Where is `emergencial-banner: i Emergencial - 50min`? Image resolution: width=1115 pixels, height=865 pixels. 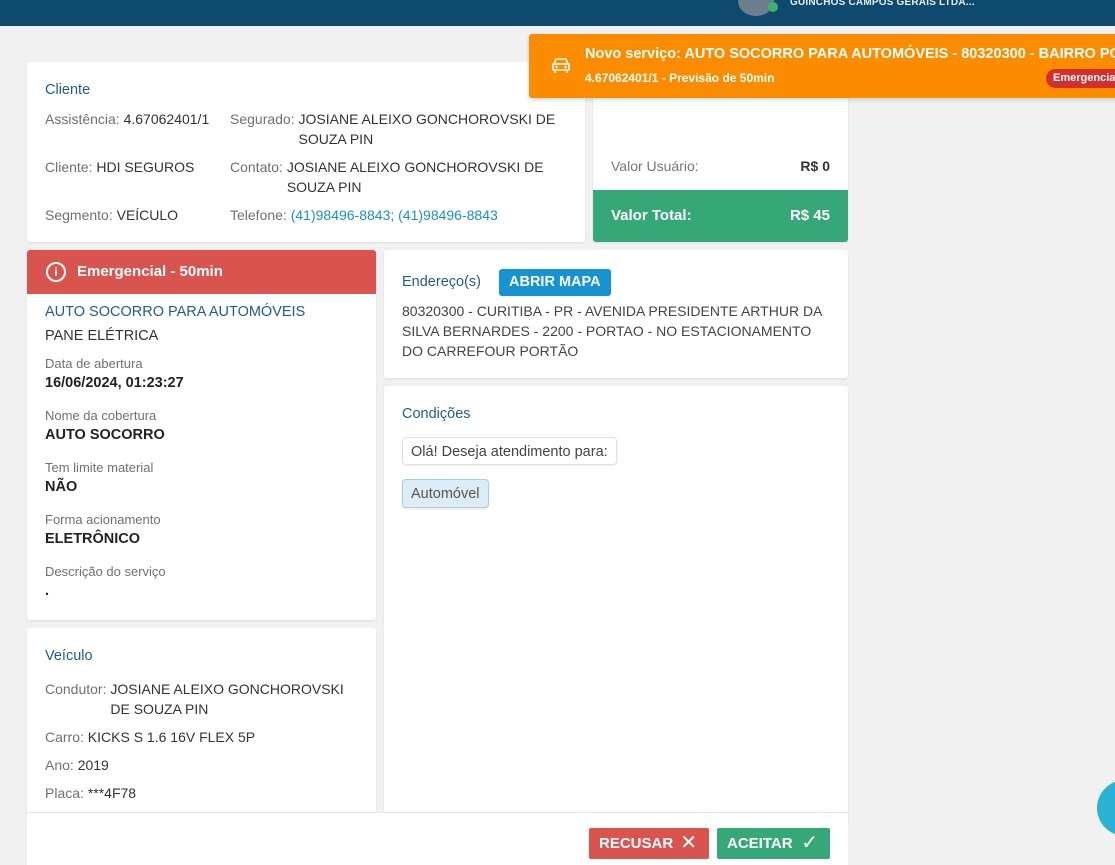
emergencial-banner: i Emergencial - 50min is located at coordinates (201, 272).